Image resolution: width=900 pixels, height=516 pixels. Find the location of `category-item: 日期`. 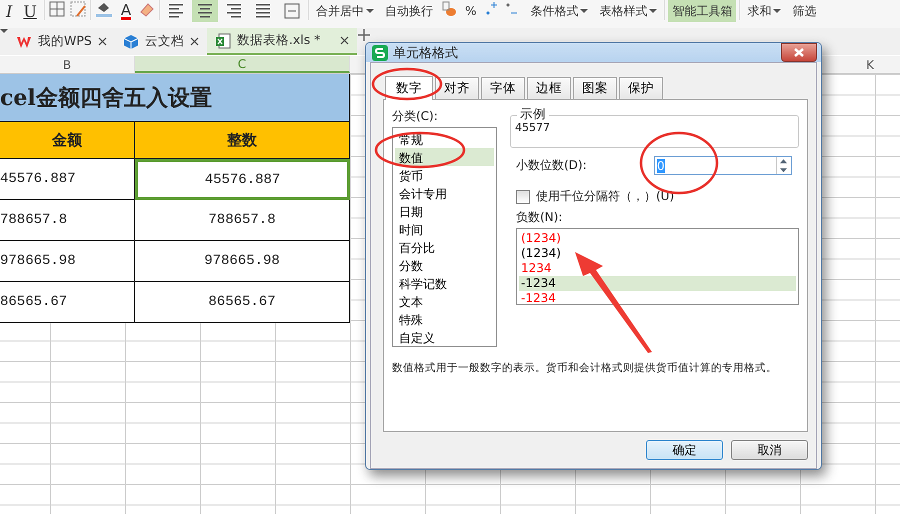

category-item: 日期 is located at coordinates (444, 211).